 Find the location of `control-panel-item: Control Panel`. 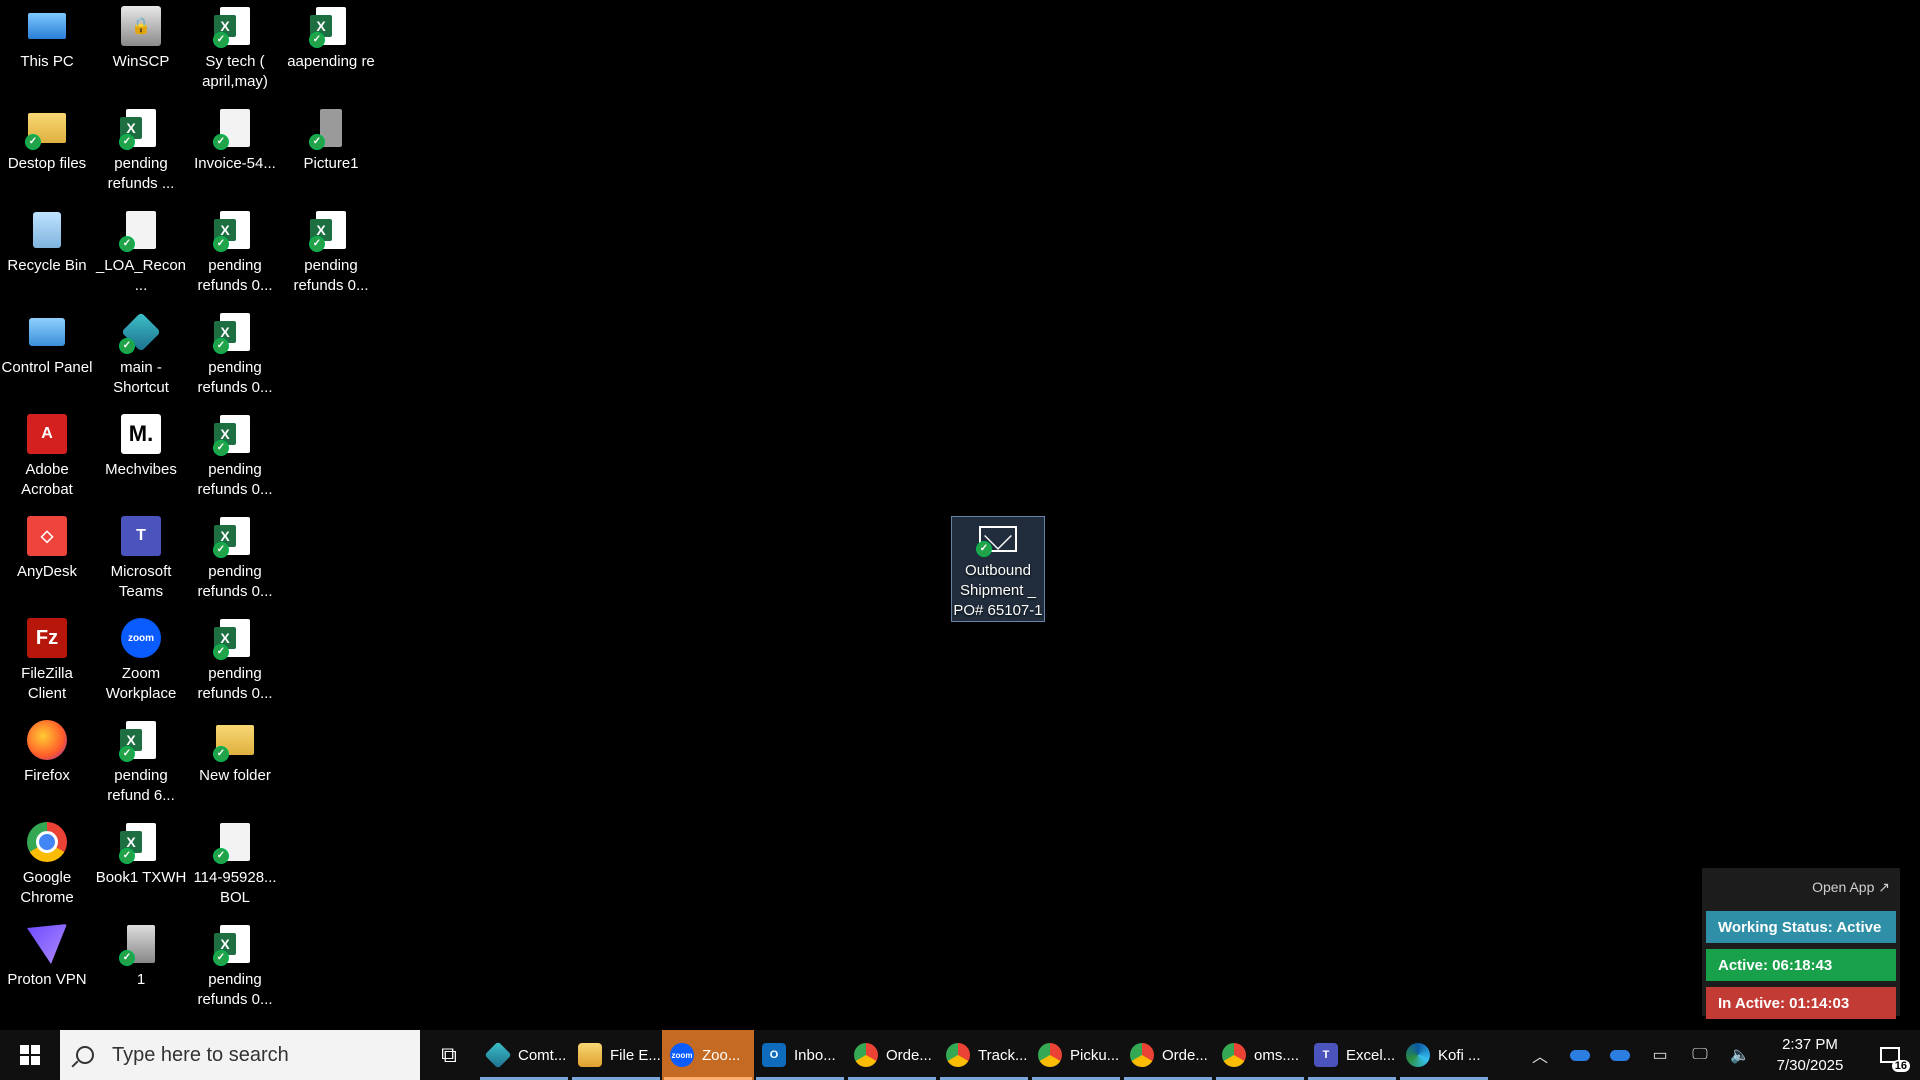

control-panel-item: Control Panel is located at coordinates (47, 354).